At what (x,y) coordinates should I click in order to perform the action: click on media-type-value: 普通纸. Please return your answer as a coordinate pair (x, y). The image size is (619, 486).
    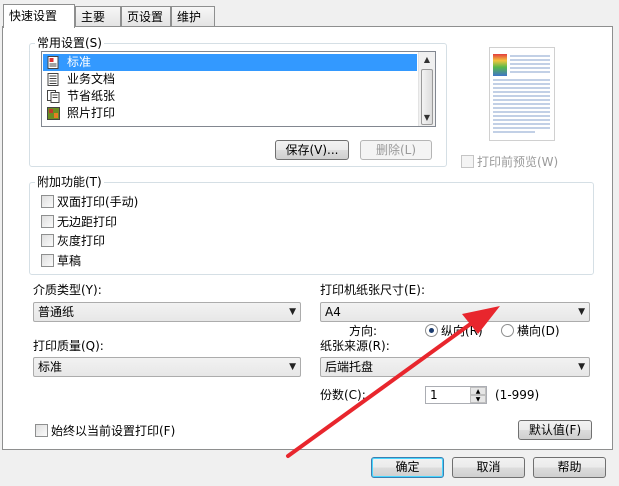
    Looking at the image, I should click on (56, 312).